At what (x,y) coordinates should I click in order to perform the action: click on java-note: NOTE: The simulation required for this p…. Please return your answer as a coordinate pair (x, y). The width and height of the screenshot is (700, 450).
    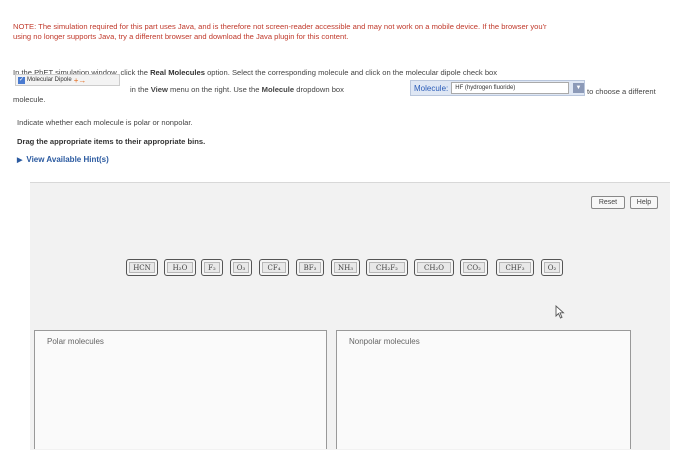
    Looking at the image, I should click on (356, 32).